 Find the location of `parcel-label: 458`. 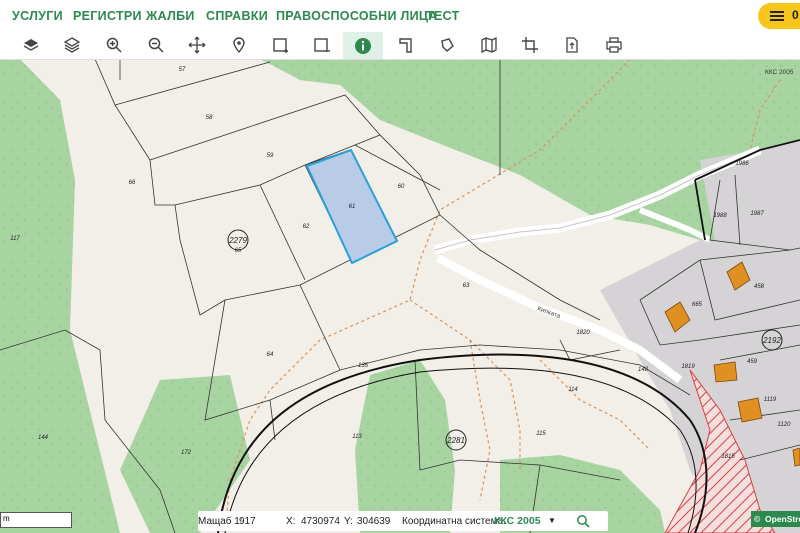

parcel-label: 458 is located at coordinates (759, 287).